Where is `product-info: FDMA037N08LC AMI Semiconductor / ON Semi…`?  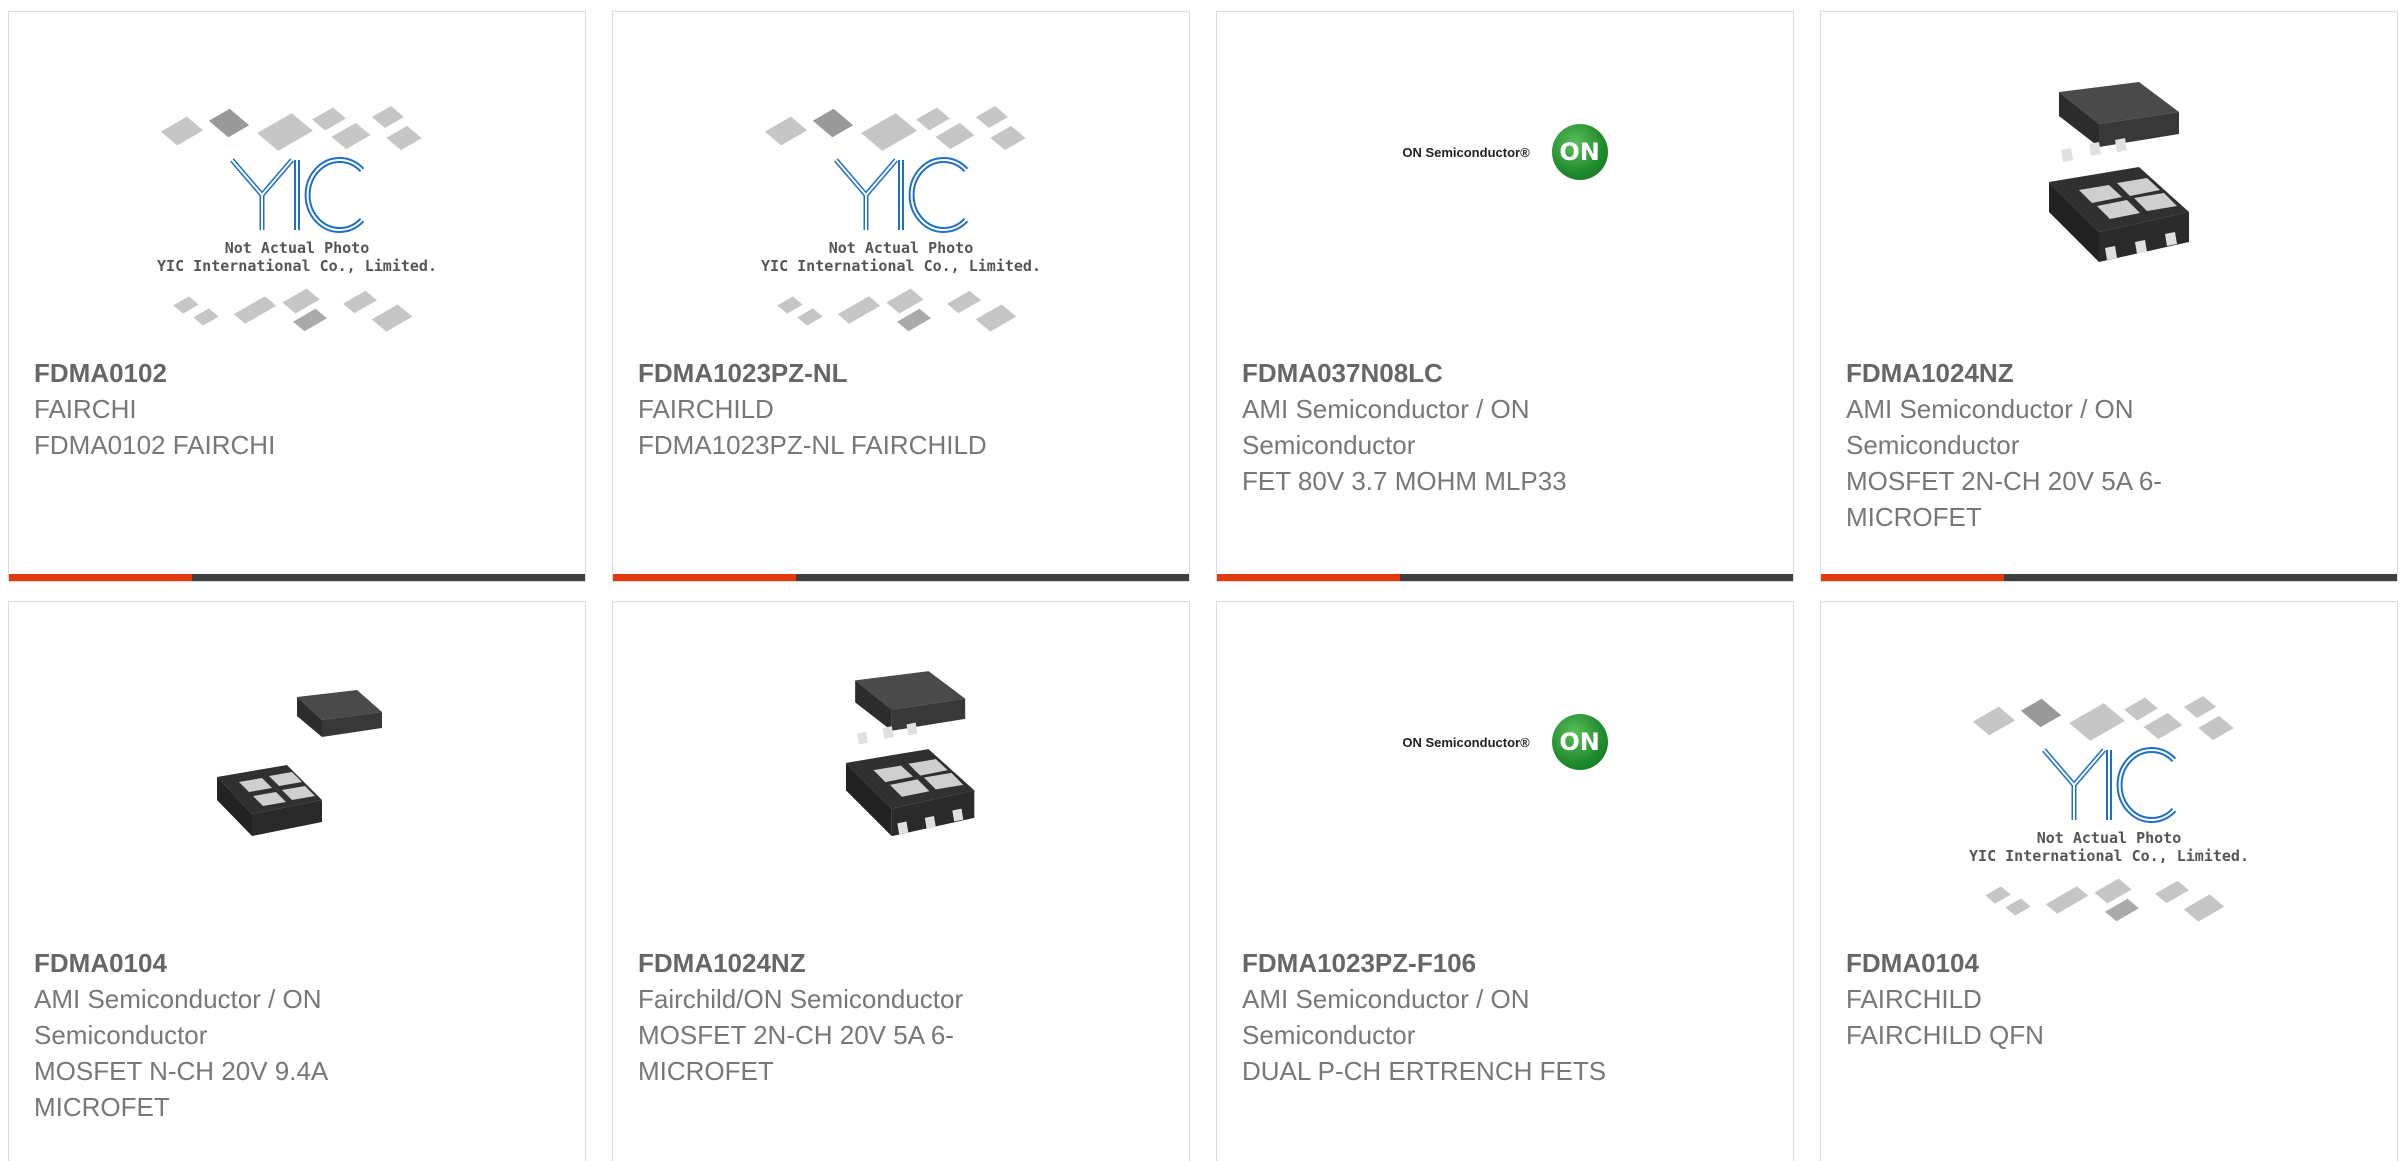
product-info: FDMA037N08LC AMI Semiconductor / ON Semi… is located at coordinates (1507, 427).